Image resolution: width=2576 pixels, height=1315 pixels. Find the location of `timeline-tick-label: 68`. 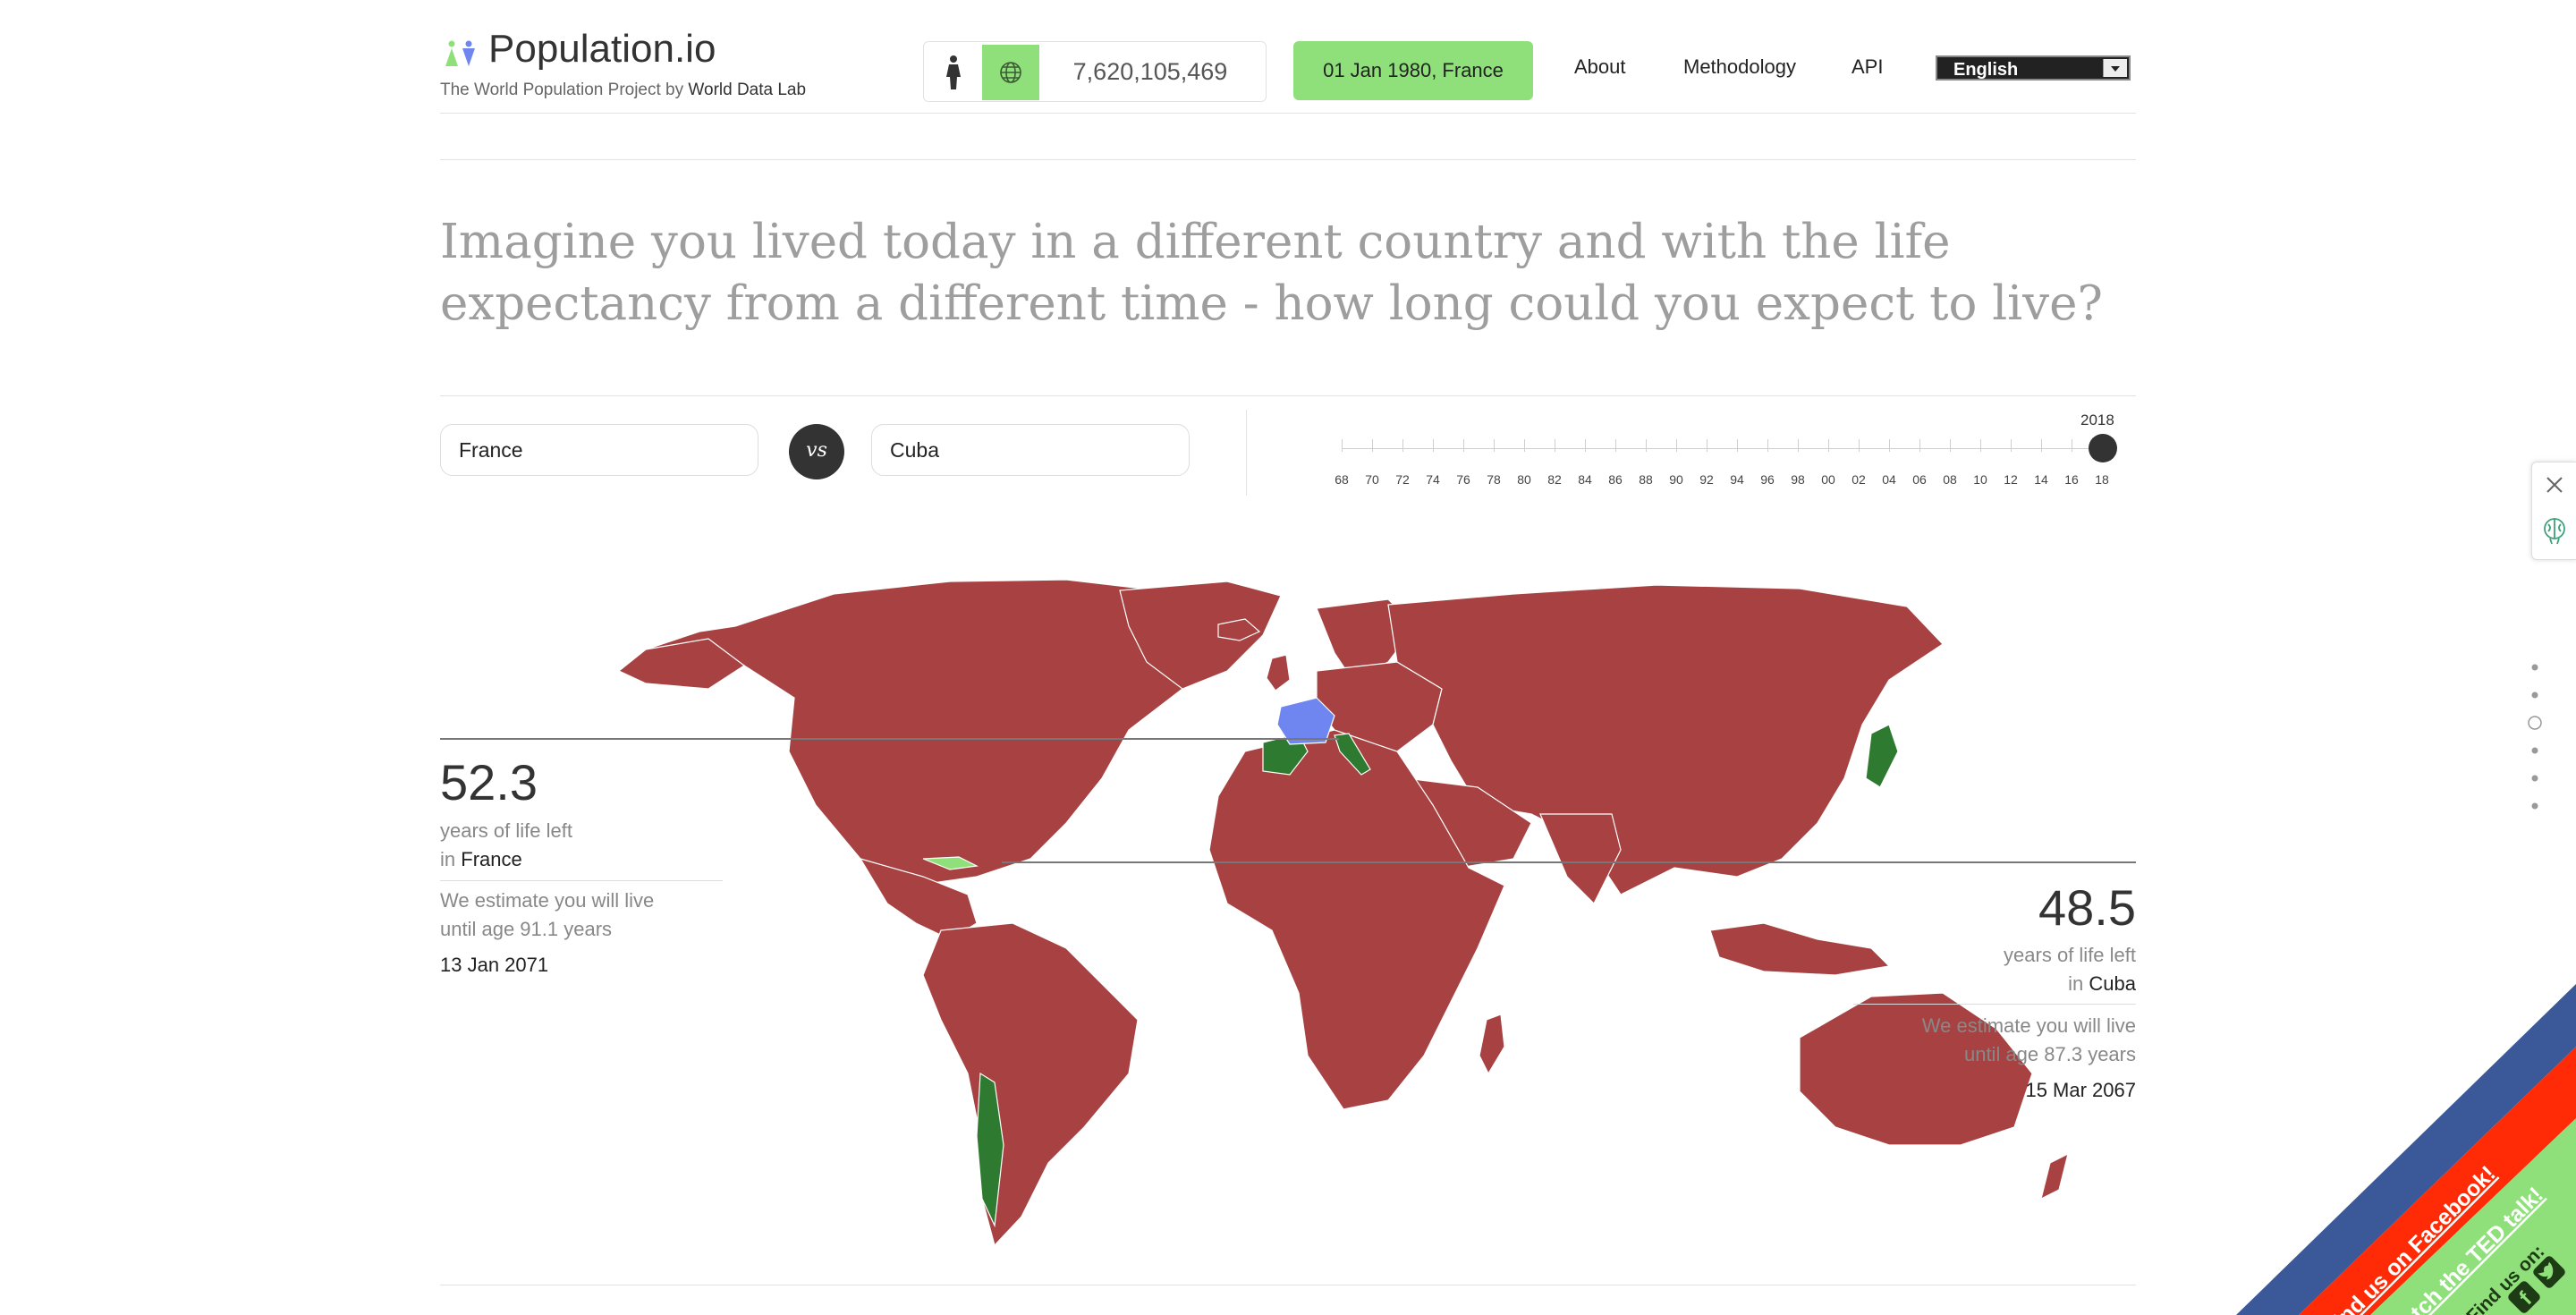

timeline-tick-label: 68 is located at coordinates (1342, 479).